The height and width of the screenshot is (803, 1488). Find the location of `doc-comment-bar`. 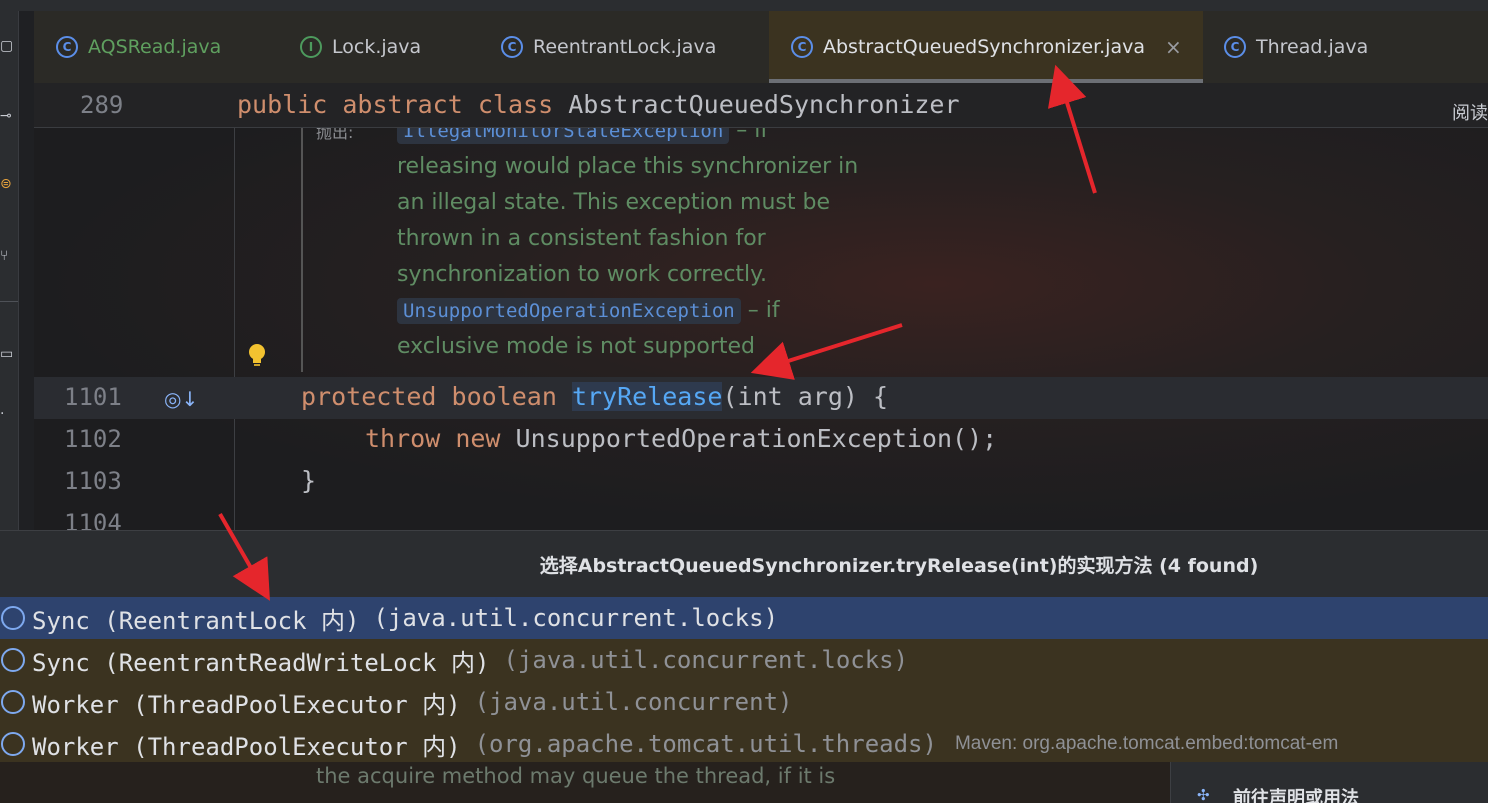

doc-comment-bar is located at coordinates (302, 249).